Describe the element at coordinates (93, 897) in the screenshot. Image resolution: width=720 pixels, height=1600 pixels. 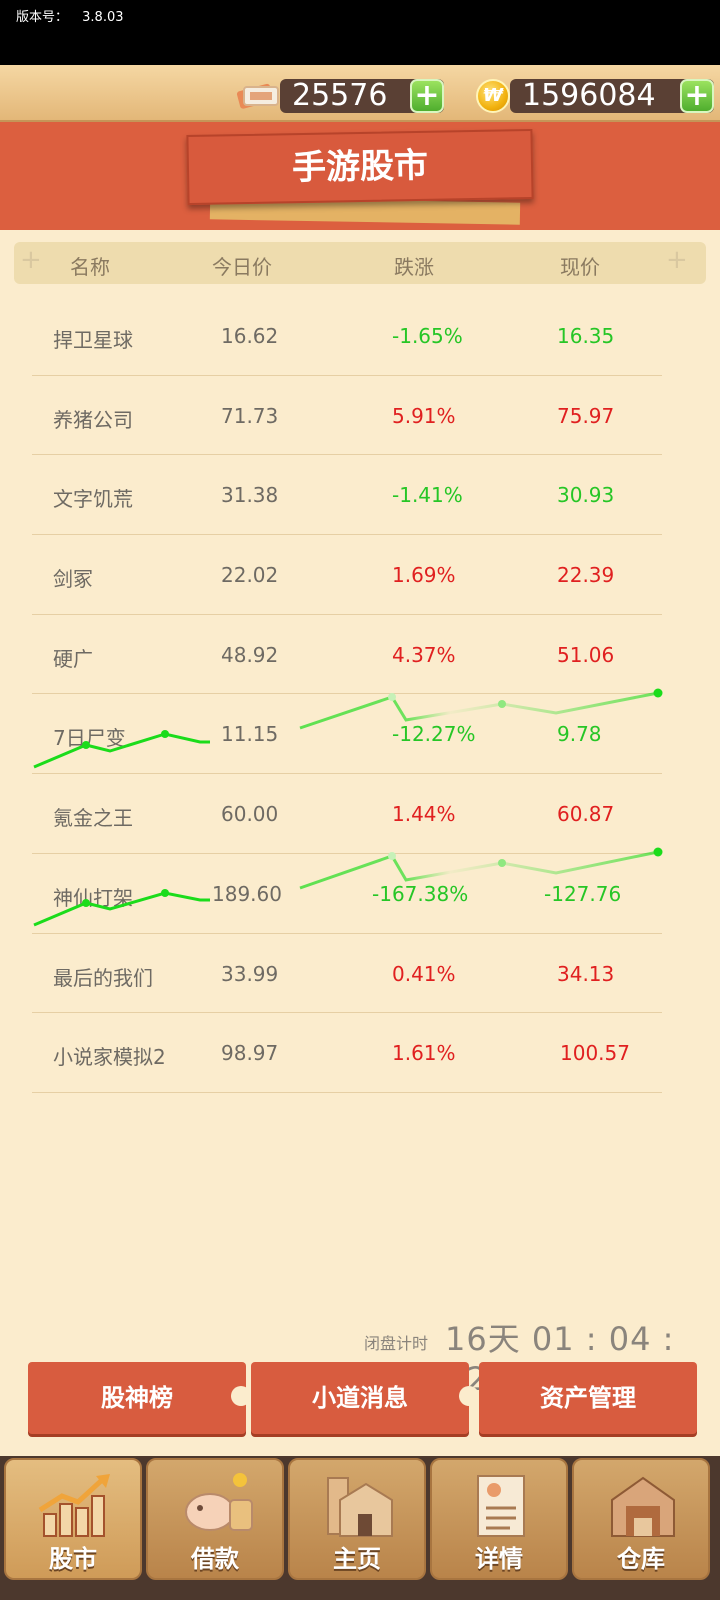
I see `stock-name: 神仙打架` at that location.